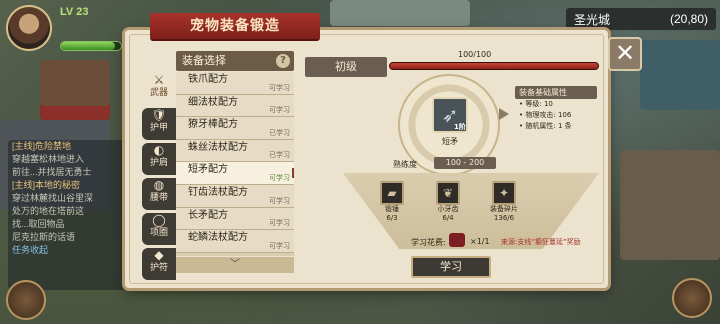 This screenshot has height=324, width=720. I want to click on forge-level-progress-bar, so click(494, 66).